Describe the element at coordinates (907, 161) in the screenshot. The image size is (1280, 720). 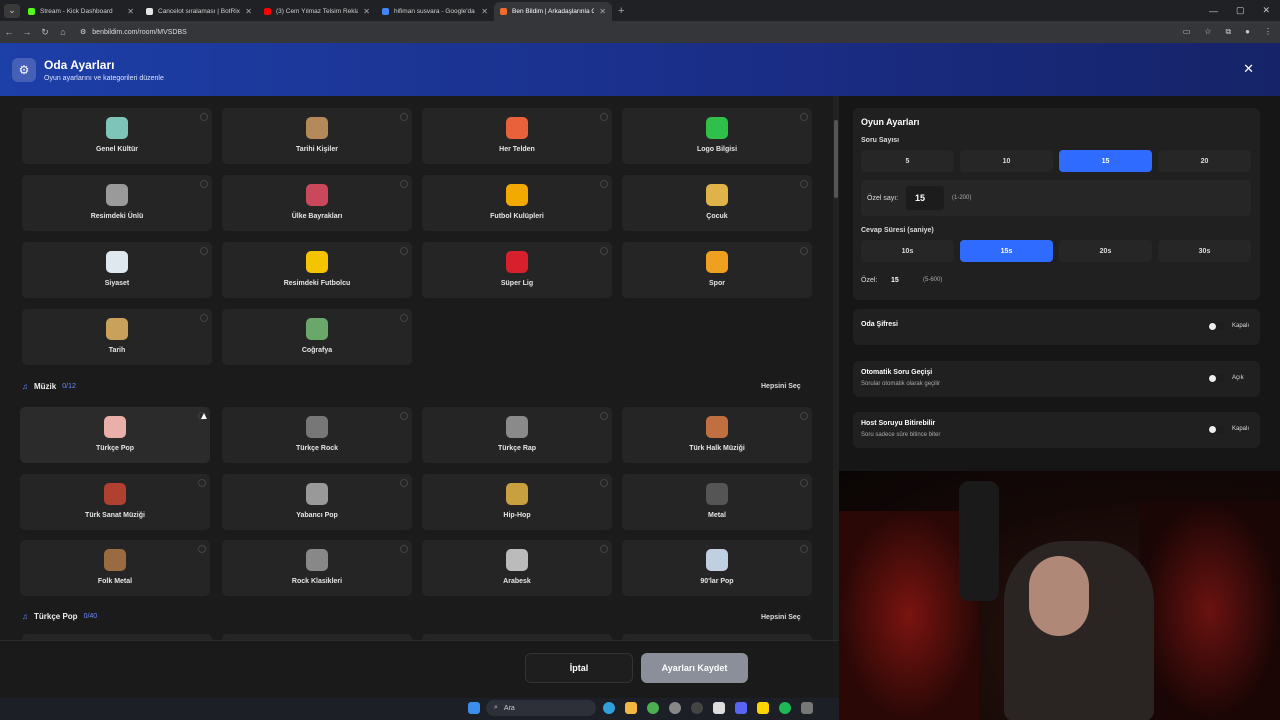
I see `question-count-option: 5` at that location.